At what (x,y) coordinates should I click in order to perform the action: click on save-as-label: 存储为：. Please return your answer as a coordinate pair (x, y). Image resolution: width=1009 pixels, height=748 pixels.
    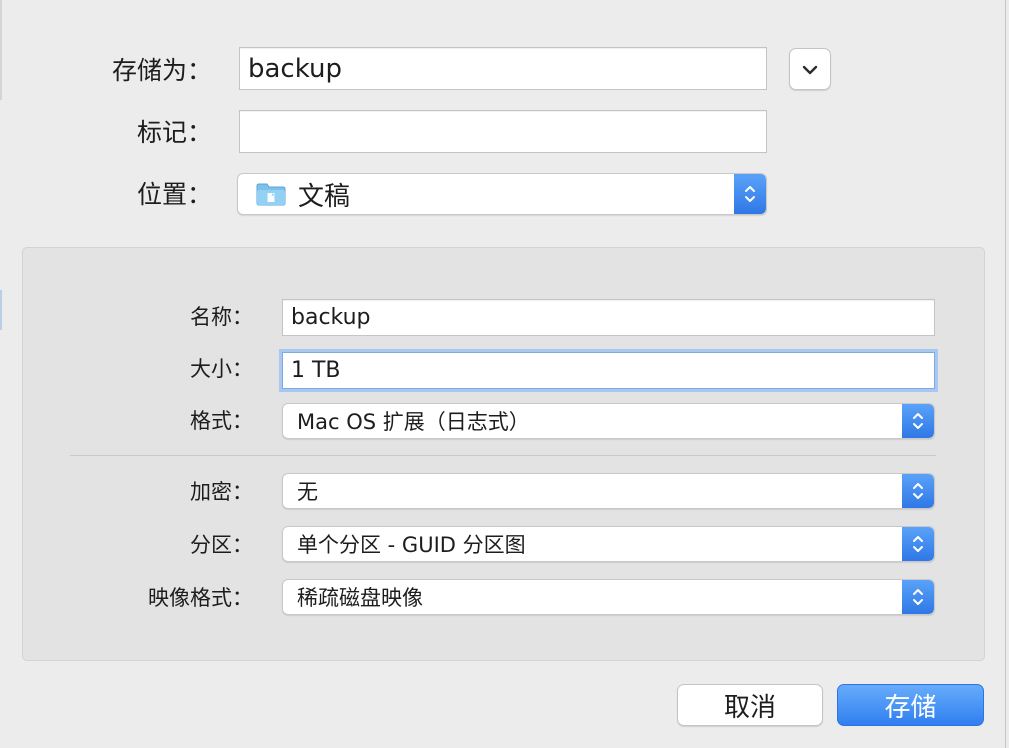
    Looking at the image, I should click on (161, 70).